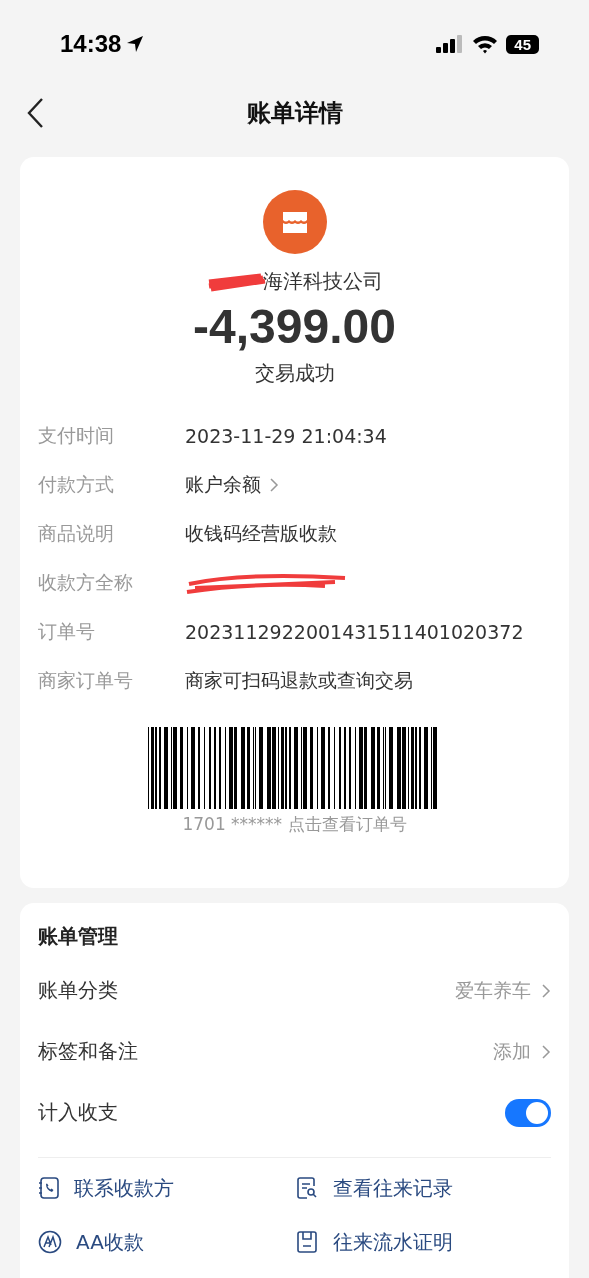 This screenshot has height=1278, width=589. What do you see at coordinates (294, 113) in the screenshot?
I see `page-title: 账单详情` at bounding box center [294, 113].